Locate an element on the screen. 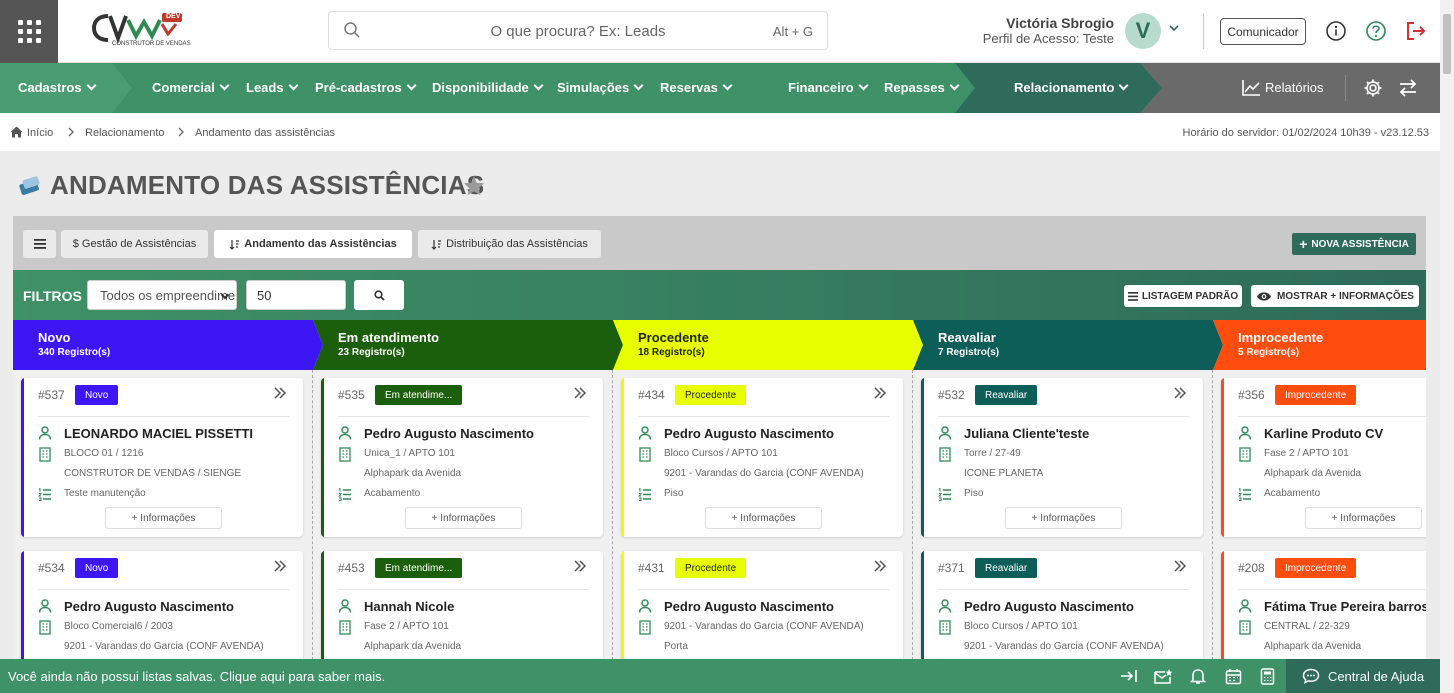  nav-comercial: Comercial is located at coordinates (190, 87).